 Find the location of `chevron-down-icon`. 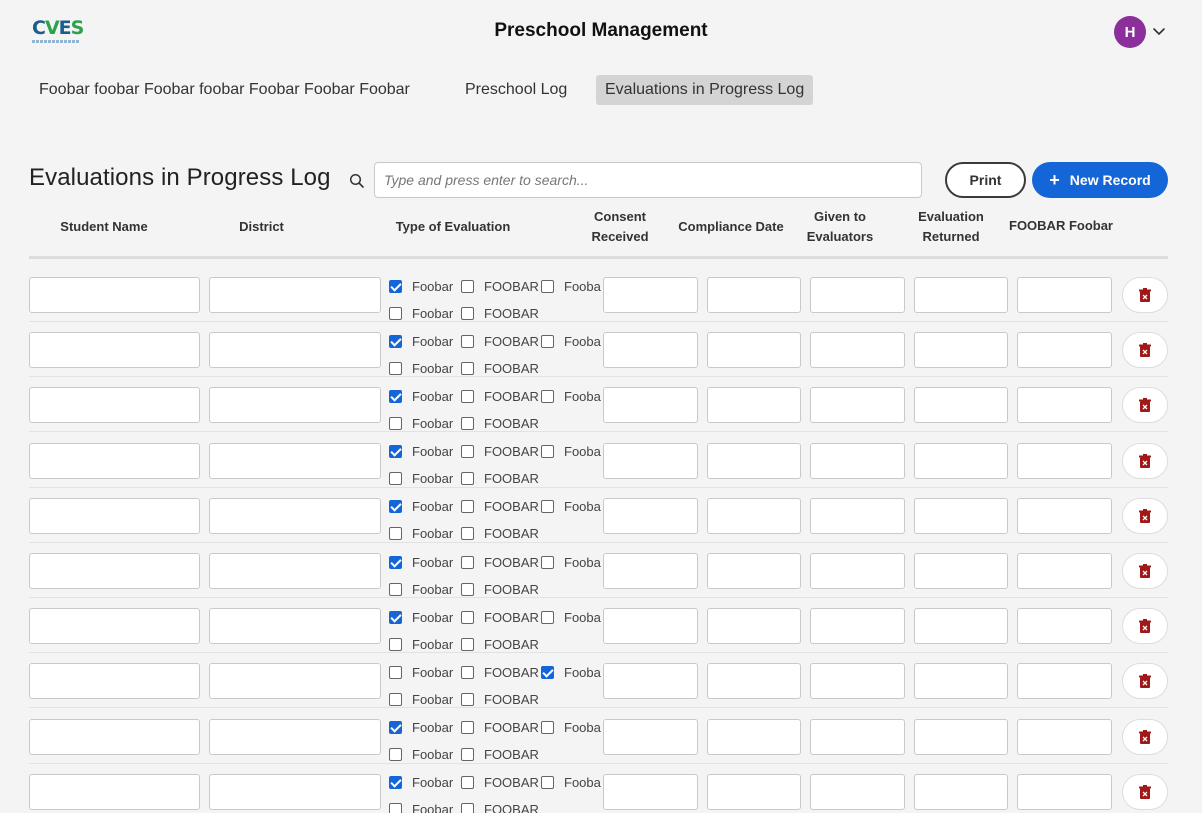

chevron-down-icon is located at coordinates (1159, 31).